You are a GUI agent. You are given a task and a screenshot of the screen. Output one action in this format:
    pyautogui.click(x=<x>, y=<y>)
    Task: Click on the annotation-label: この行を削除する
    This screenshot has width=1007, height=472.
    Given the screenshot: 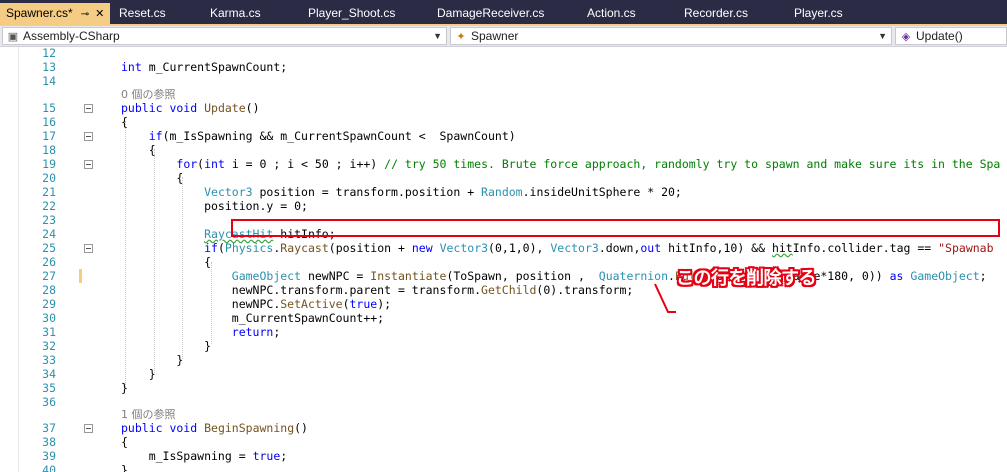 What is the action you would take?
    pyautogui.click(x=746, y=278)
    